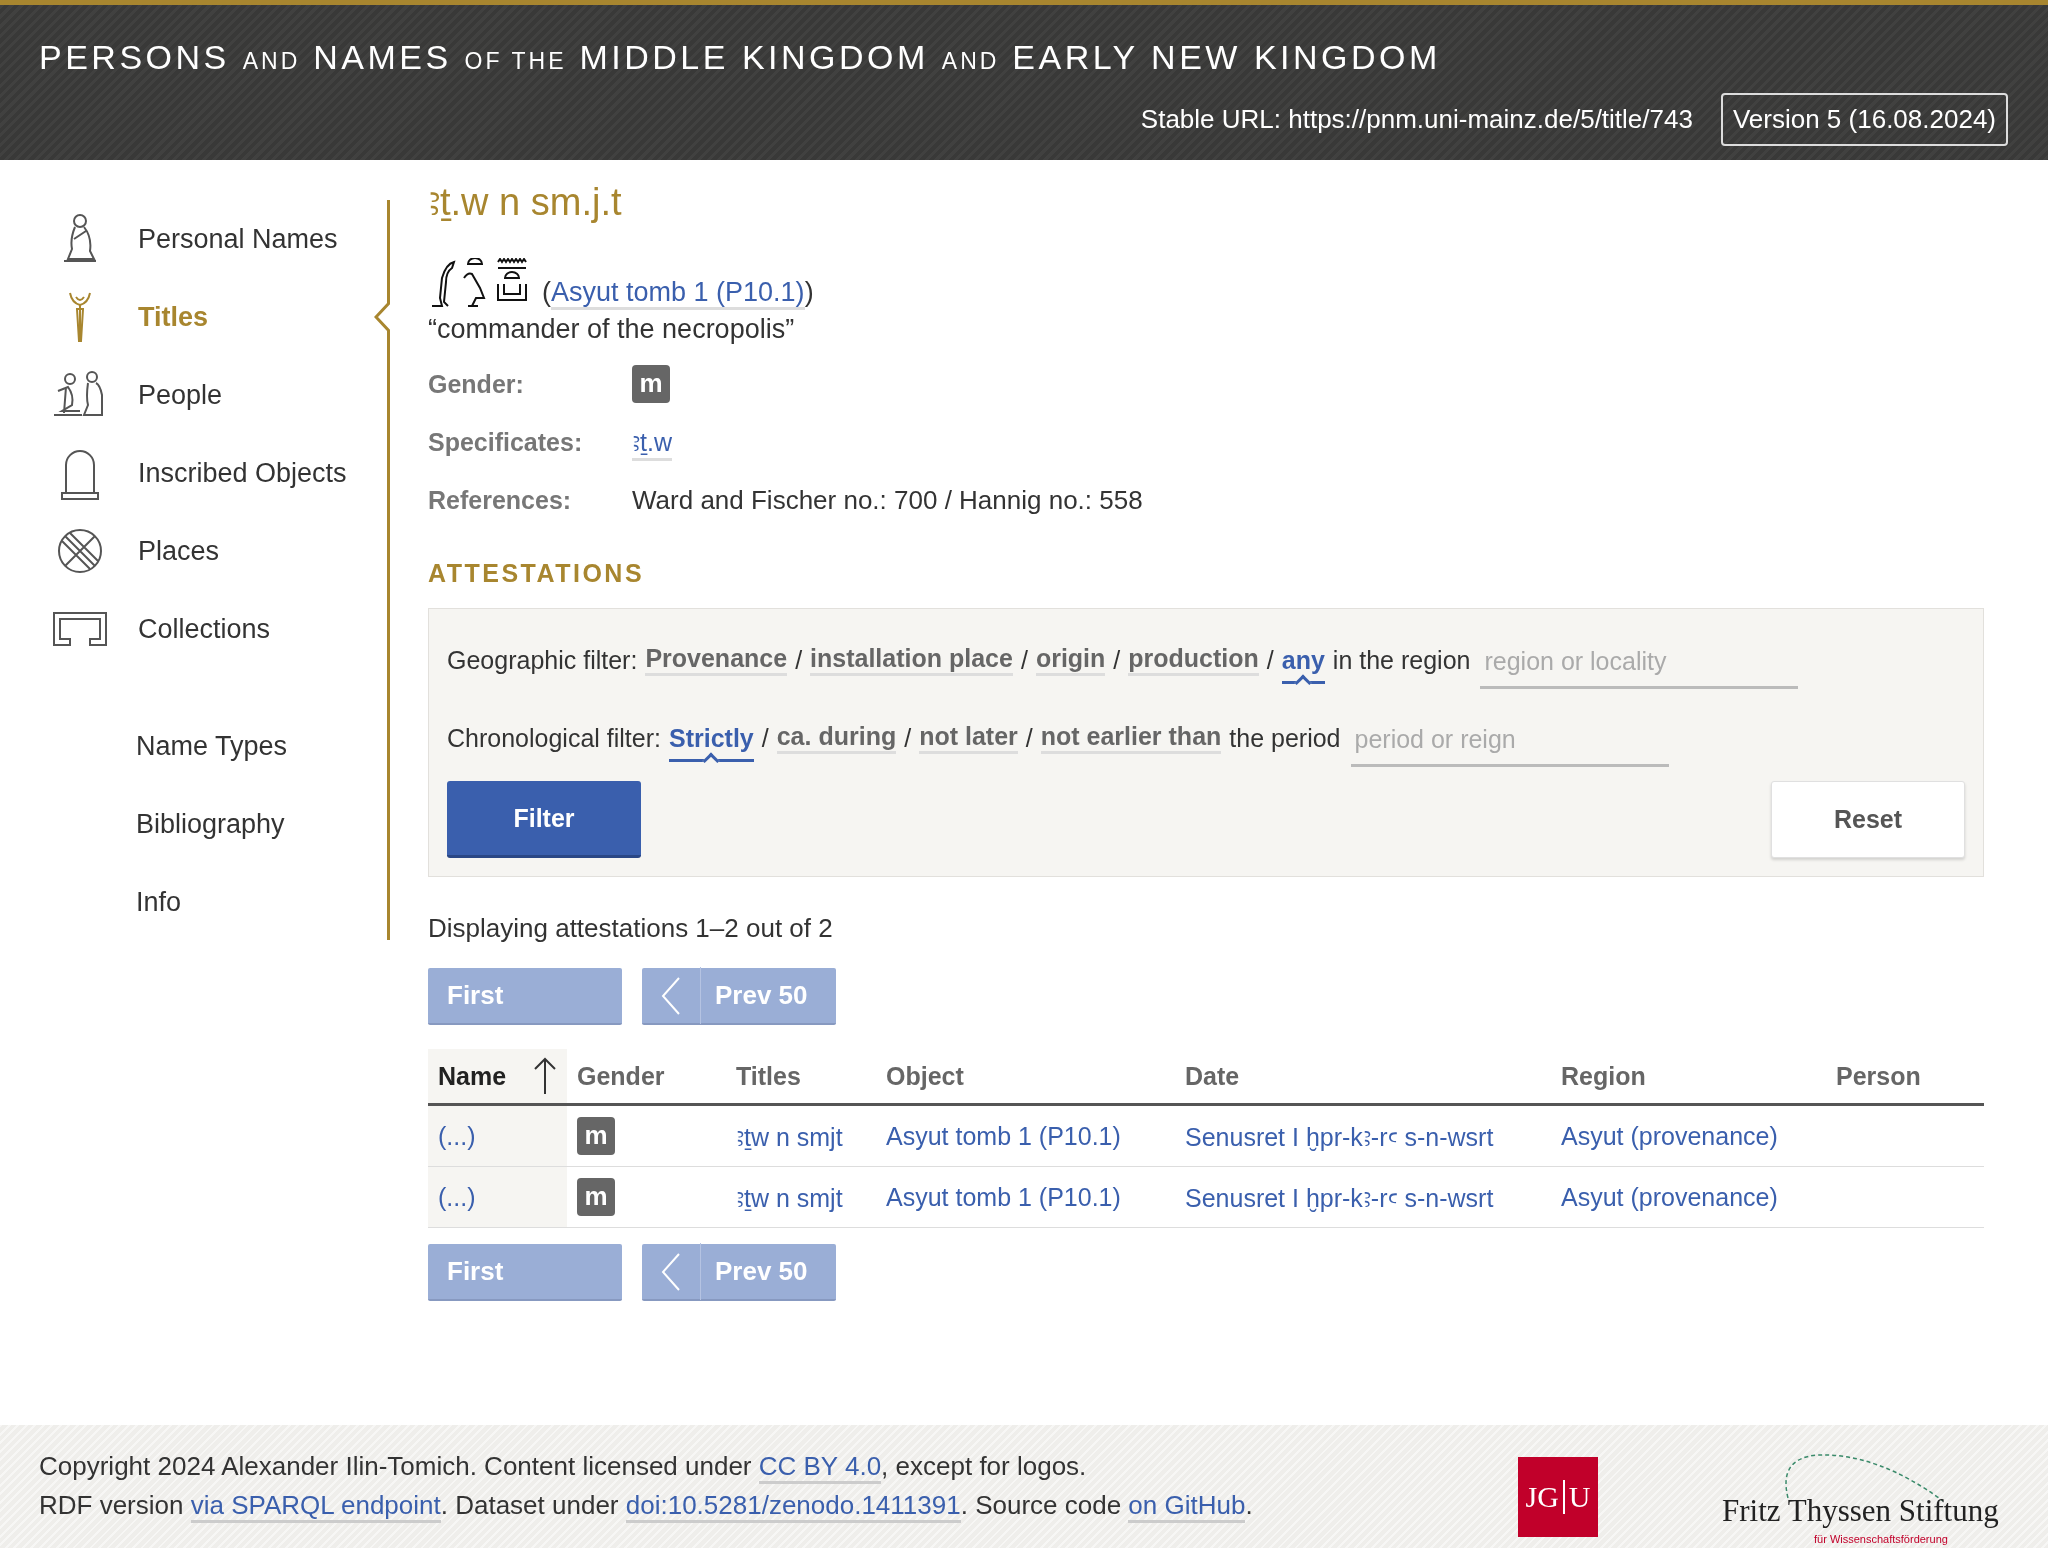  What do you see at coordinates (652, 442) in the screenshot?
I see `specificate-link: ꜣṯ.w` at bounding box center [652, 442].